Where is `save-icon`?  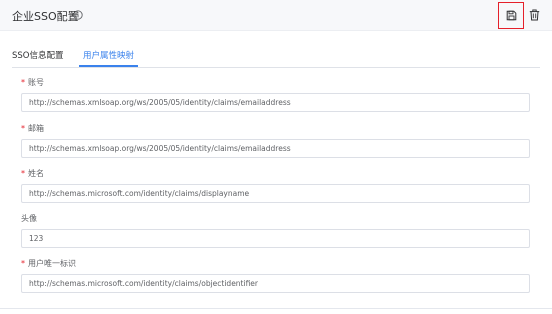 save-icon is located at coordinates (511, 15).